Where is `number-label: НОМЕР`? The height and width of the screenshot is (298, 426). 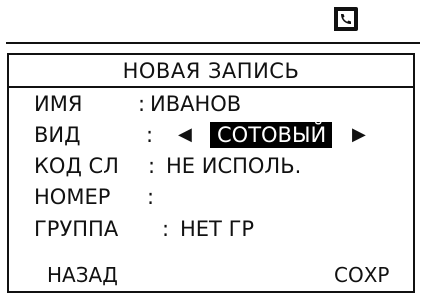 number-label: НОМЕР is located at coordinates (72, 197).